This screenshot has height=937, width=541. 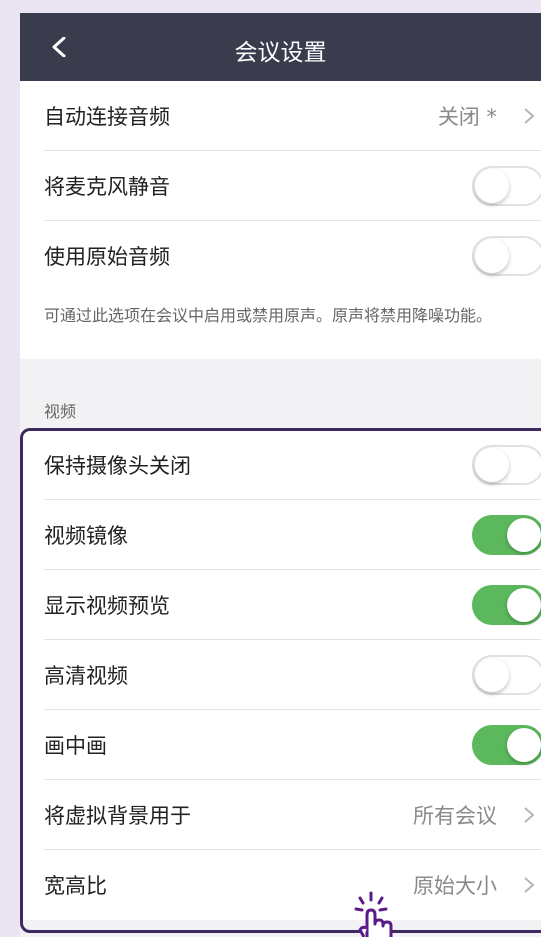 I want to click on original-audio-toggle, so click(x=506, y=256).